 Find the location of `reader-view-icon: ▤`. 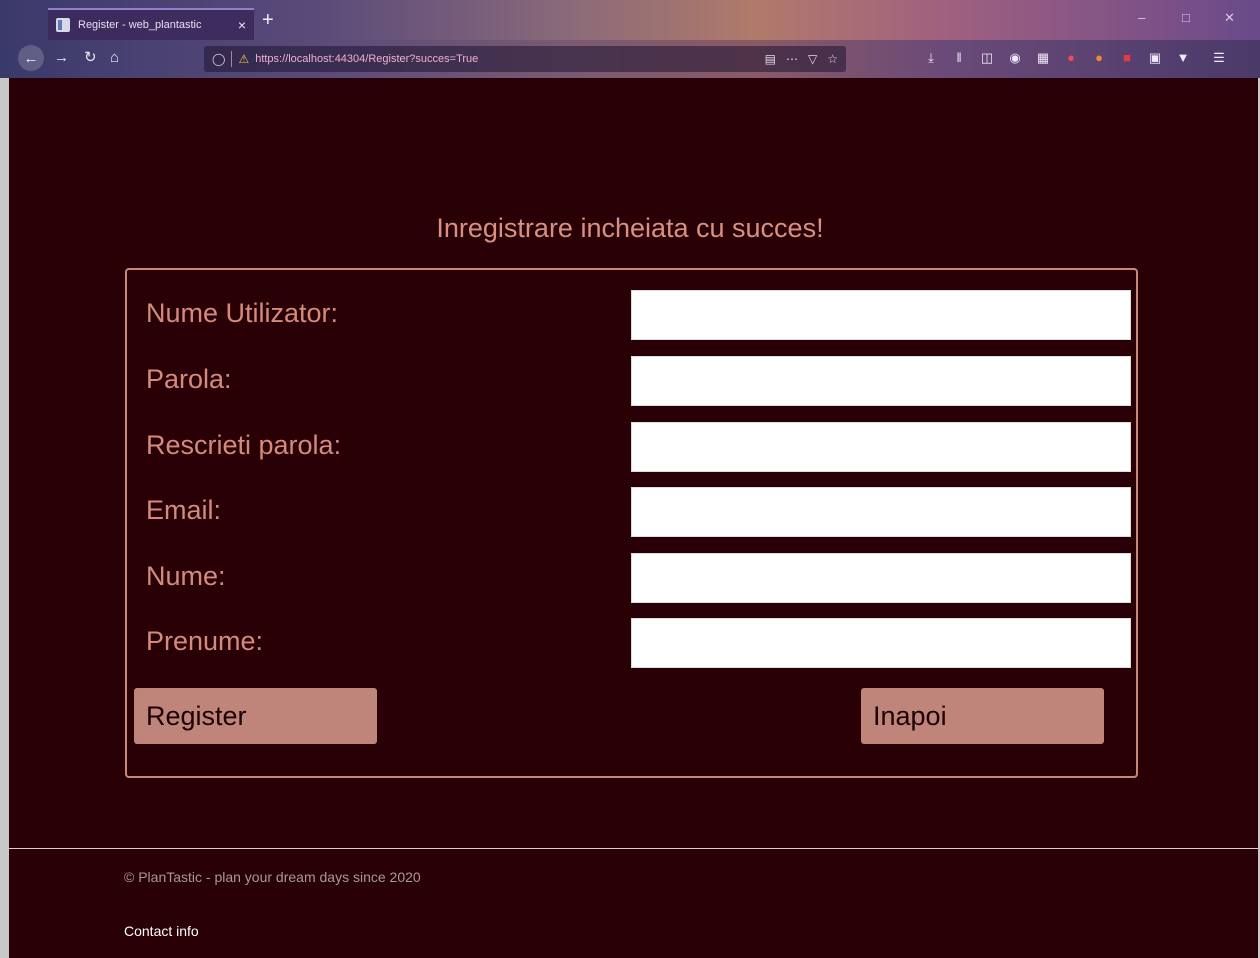

reader-view-icon: ▤ is located at coordinates (770, 59).